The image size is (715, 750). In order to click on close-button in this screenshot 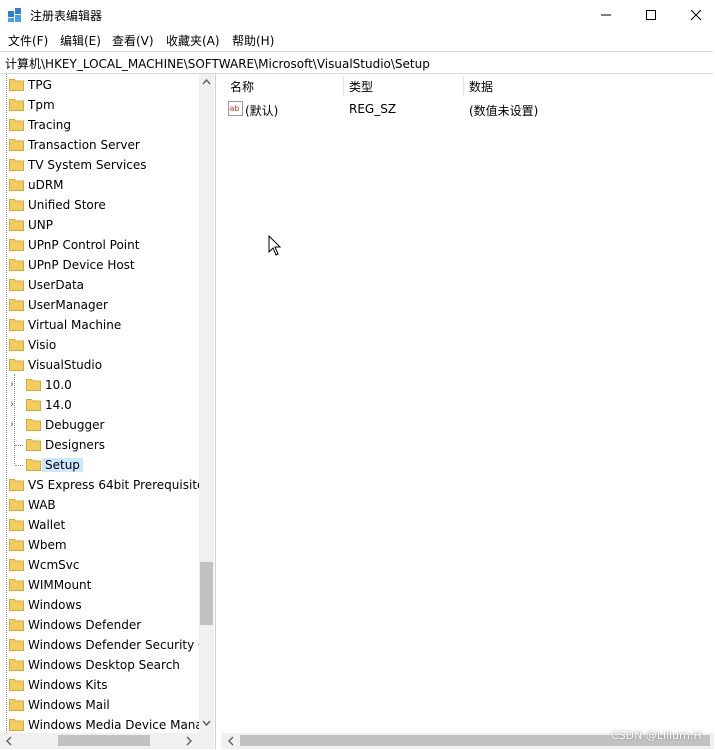, I will do `click(694, 15)`.